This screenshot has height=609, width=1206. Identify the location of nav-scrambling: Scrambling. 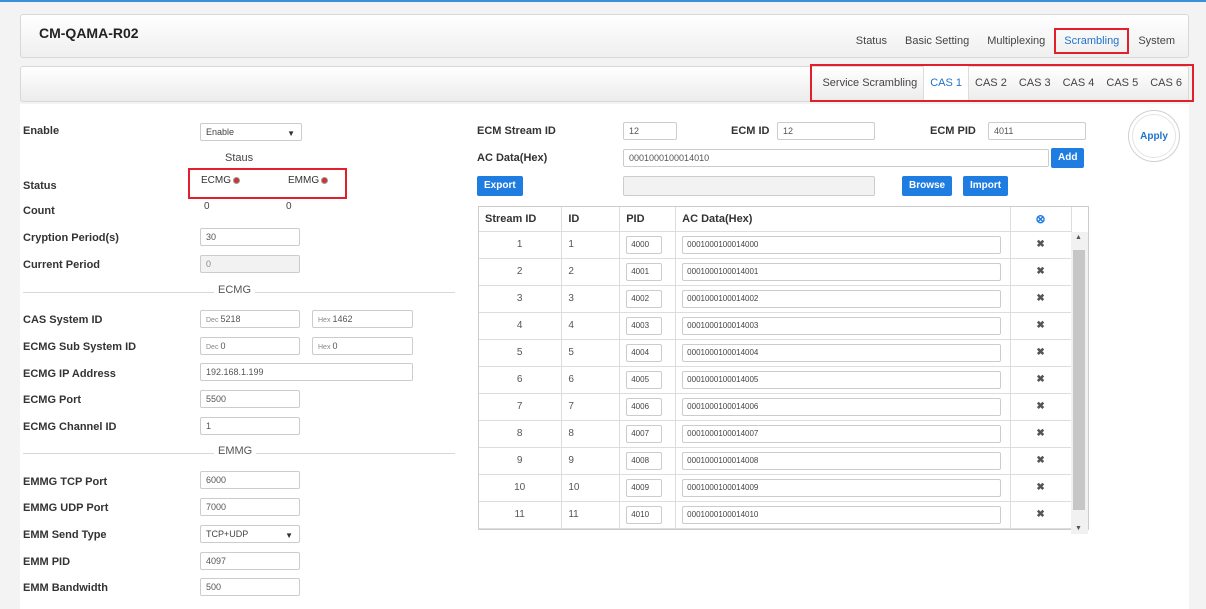
(1092, 41).